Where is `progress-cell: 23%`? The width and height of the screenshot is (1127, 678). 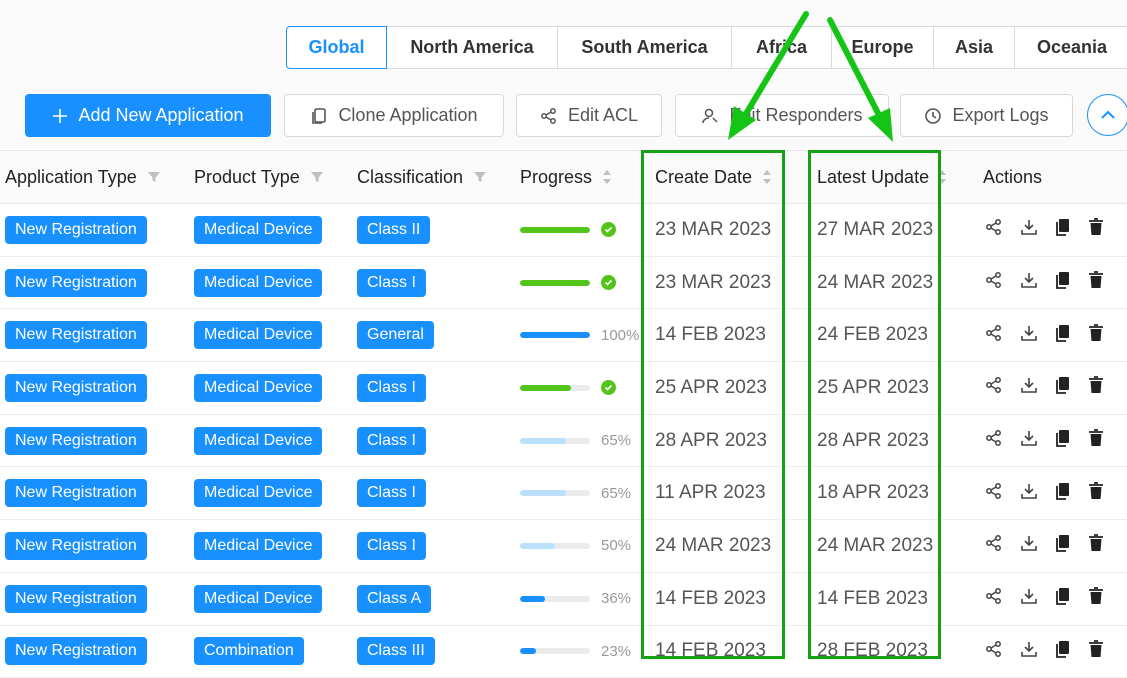
progress-cell: 23% is located at coordinates (575, 652).